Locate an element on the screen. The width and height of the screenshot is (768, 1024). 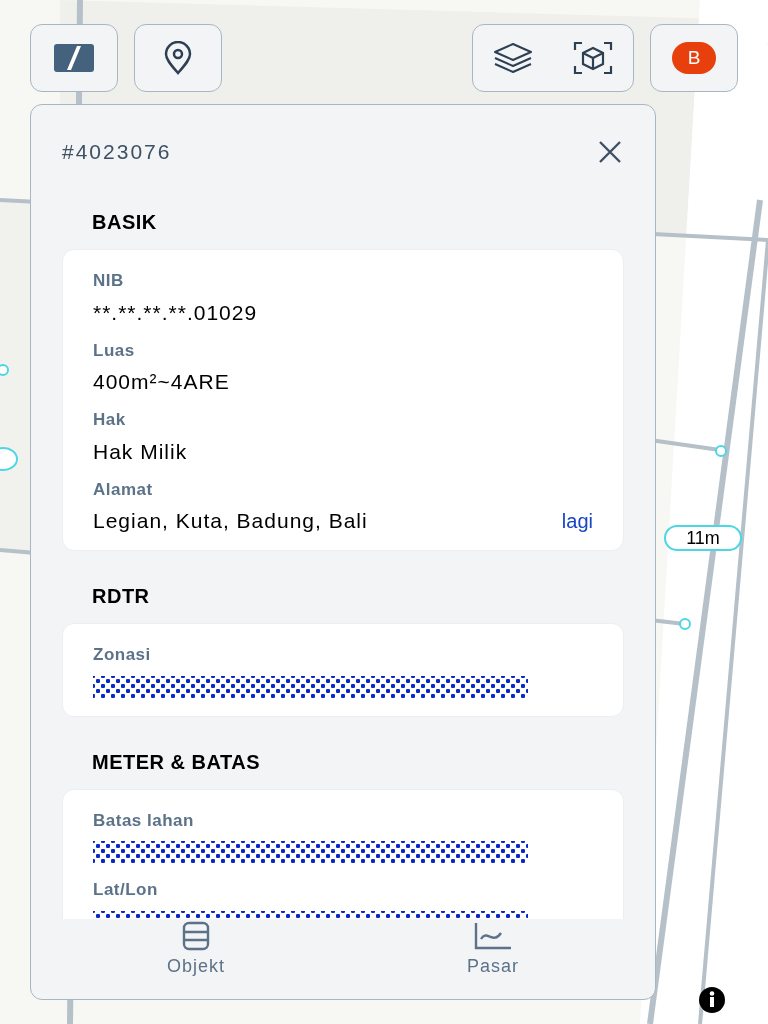
nav-tab: Objekt is located at coordinates (196, 950).